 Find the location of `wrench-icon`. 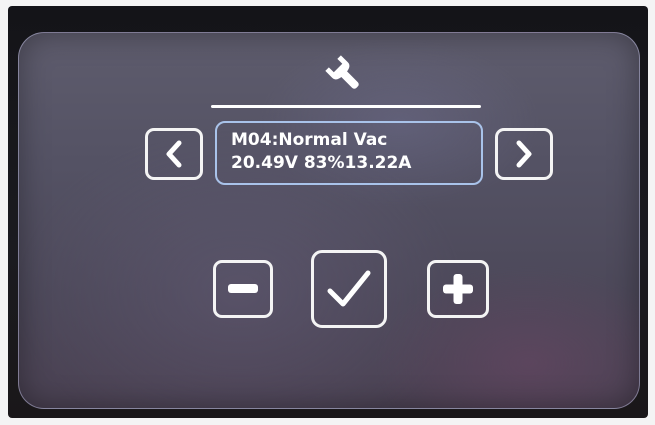

wrench-icon is located at coordinates (343, 73).